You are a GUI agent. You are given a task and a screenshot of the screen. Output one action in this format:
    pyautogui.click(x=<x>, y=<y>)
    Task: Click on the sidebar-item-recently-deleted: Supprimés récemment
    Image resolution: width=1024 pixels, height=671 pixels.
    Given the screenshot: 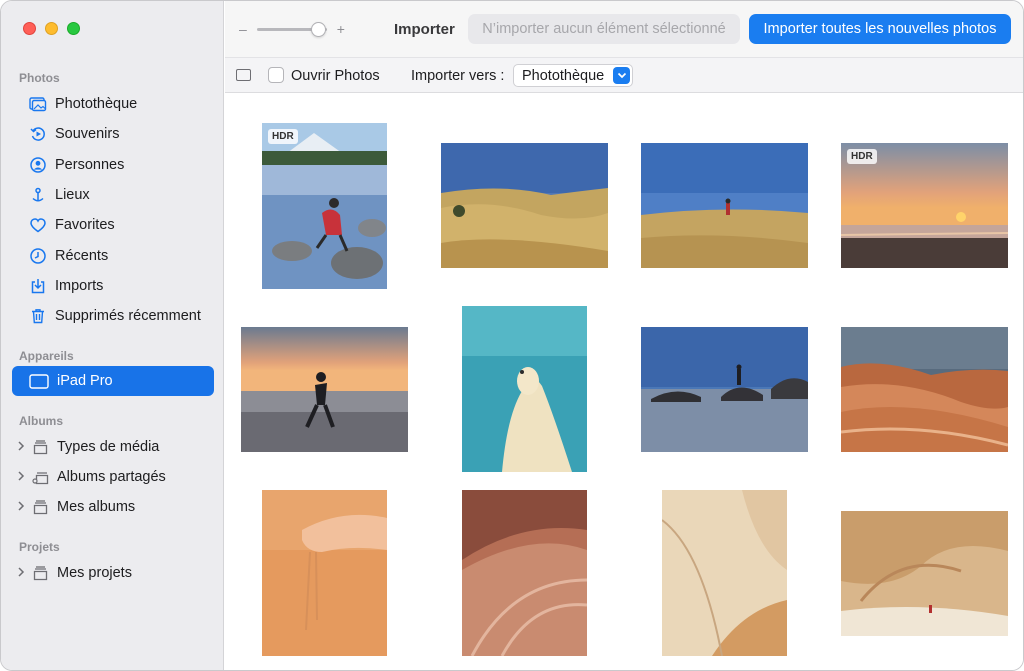 What is the action you would take?
    pyautogui.click(x=113, y=316)
    